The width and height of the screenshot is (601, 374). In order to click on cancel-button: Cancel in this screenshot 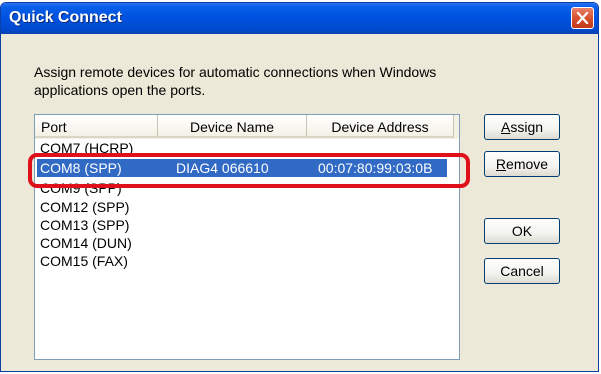, I will do `click(522, 271)`.